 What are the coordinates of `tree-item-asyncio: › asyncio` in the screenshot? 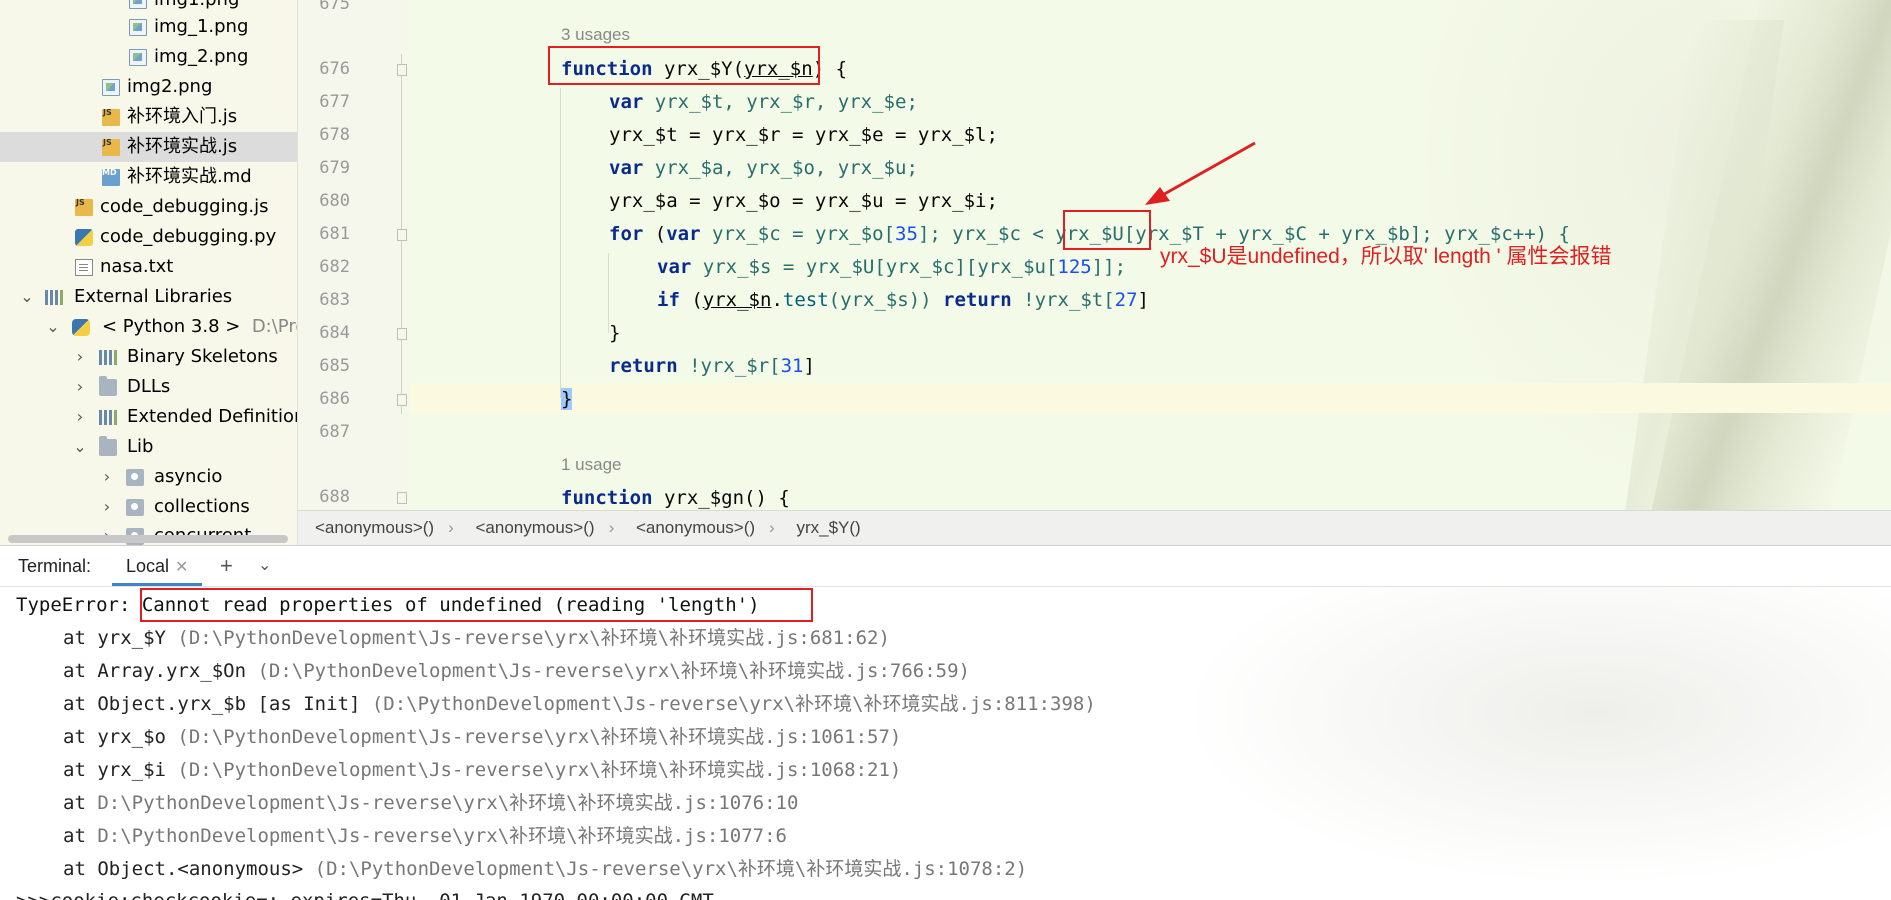 It's located at (148, 477).